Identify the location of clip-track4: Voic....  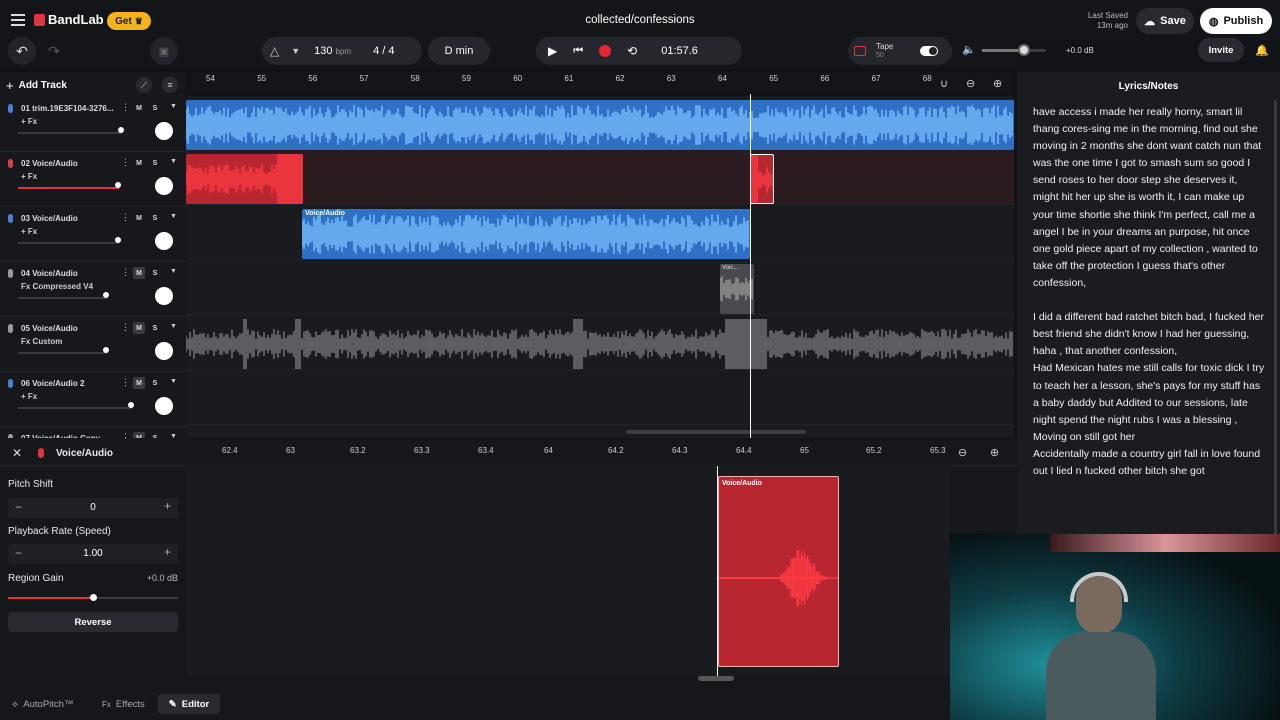
(737, 289).